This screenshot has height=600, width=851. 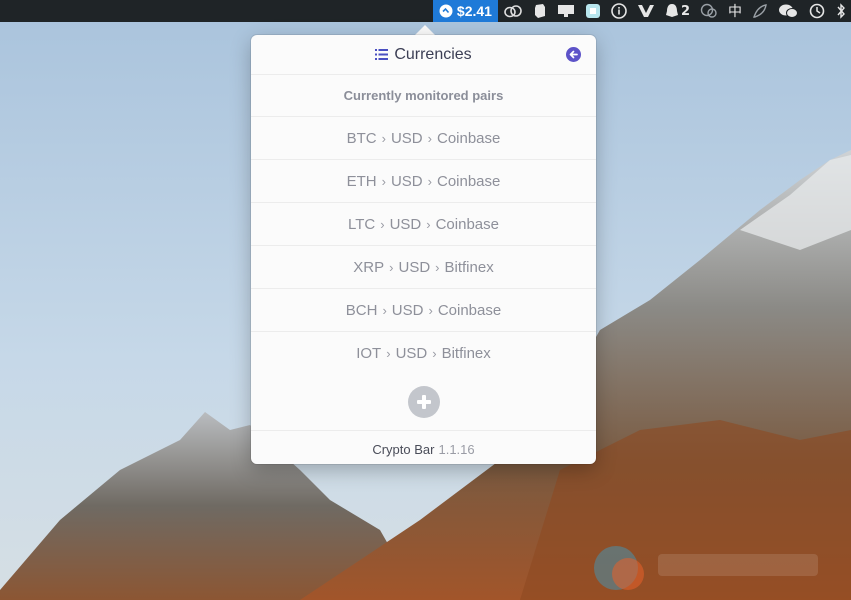 I want to click on app-name: Crypto Bar, so click(x=403, y=449).